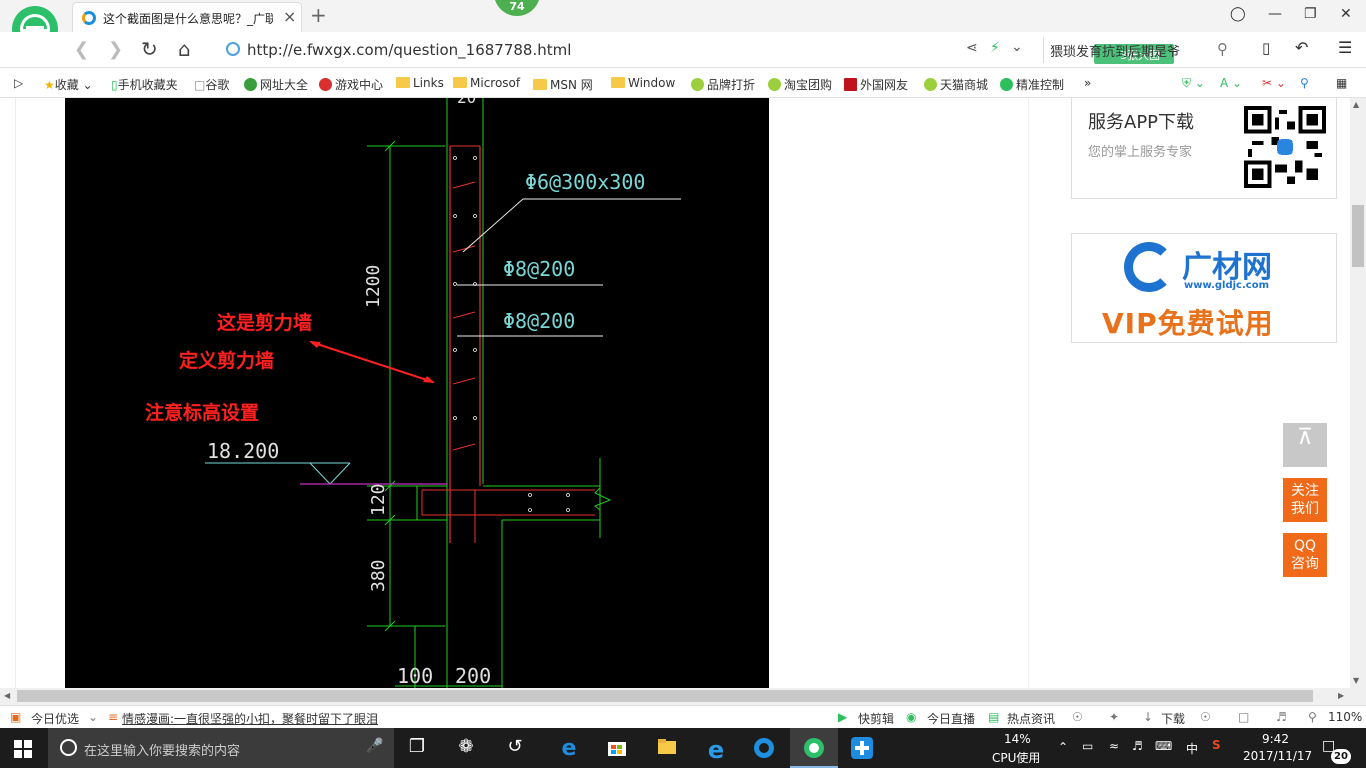  Describe the element at coordinates (1087, 746) in the screenshot. I see `battery-icon: ▭` at that location.